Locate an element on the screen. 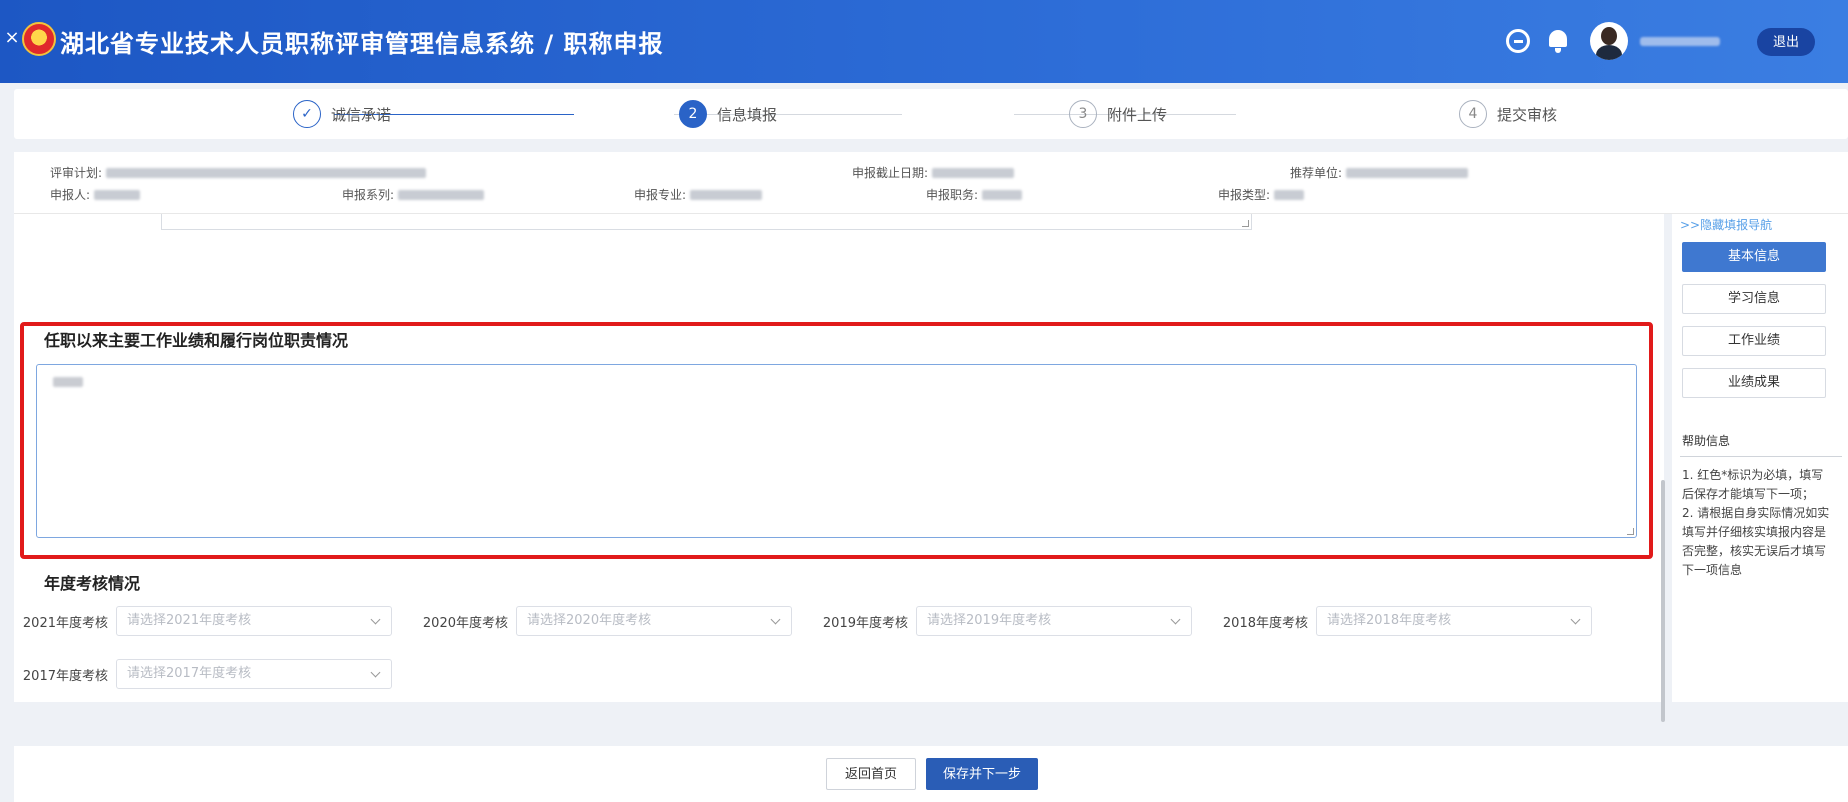 The image size is (1848, 802). footer-actions: 返回首页 保存并下一步 is located at coordinates (931, 774).